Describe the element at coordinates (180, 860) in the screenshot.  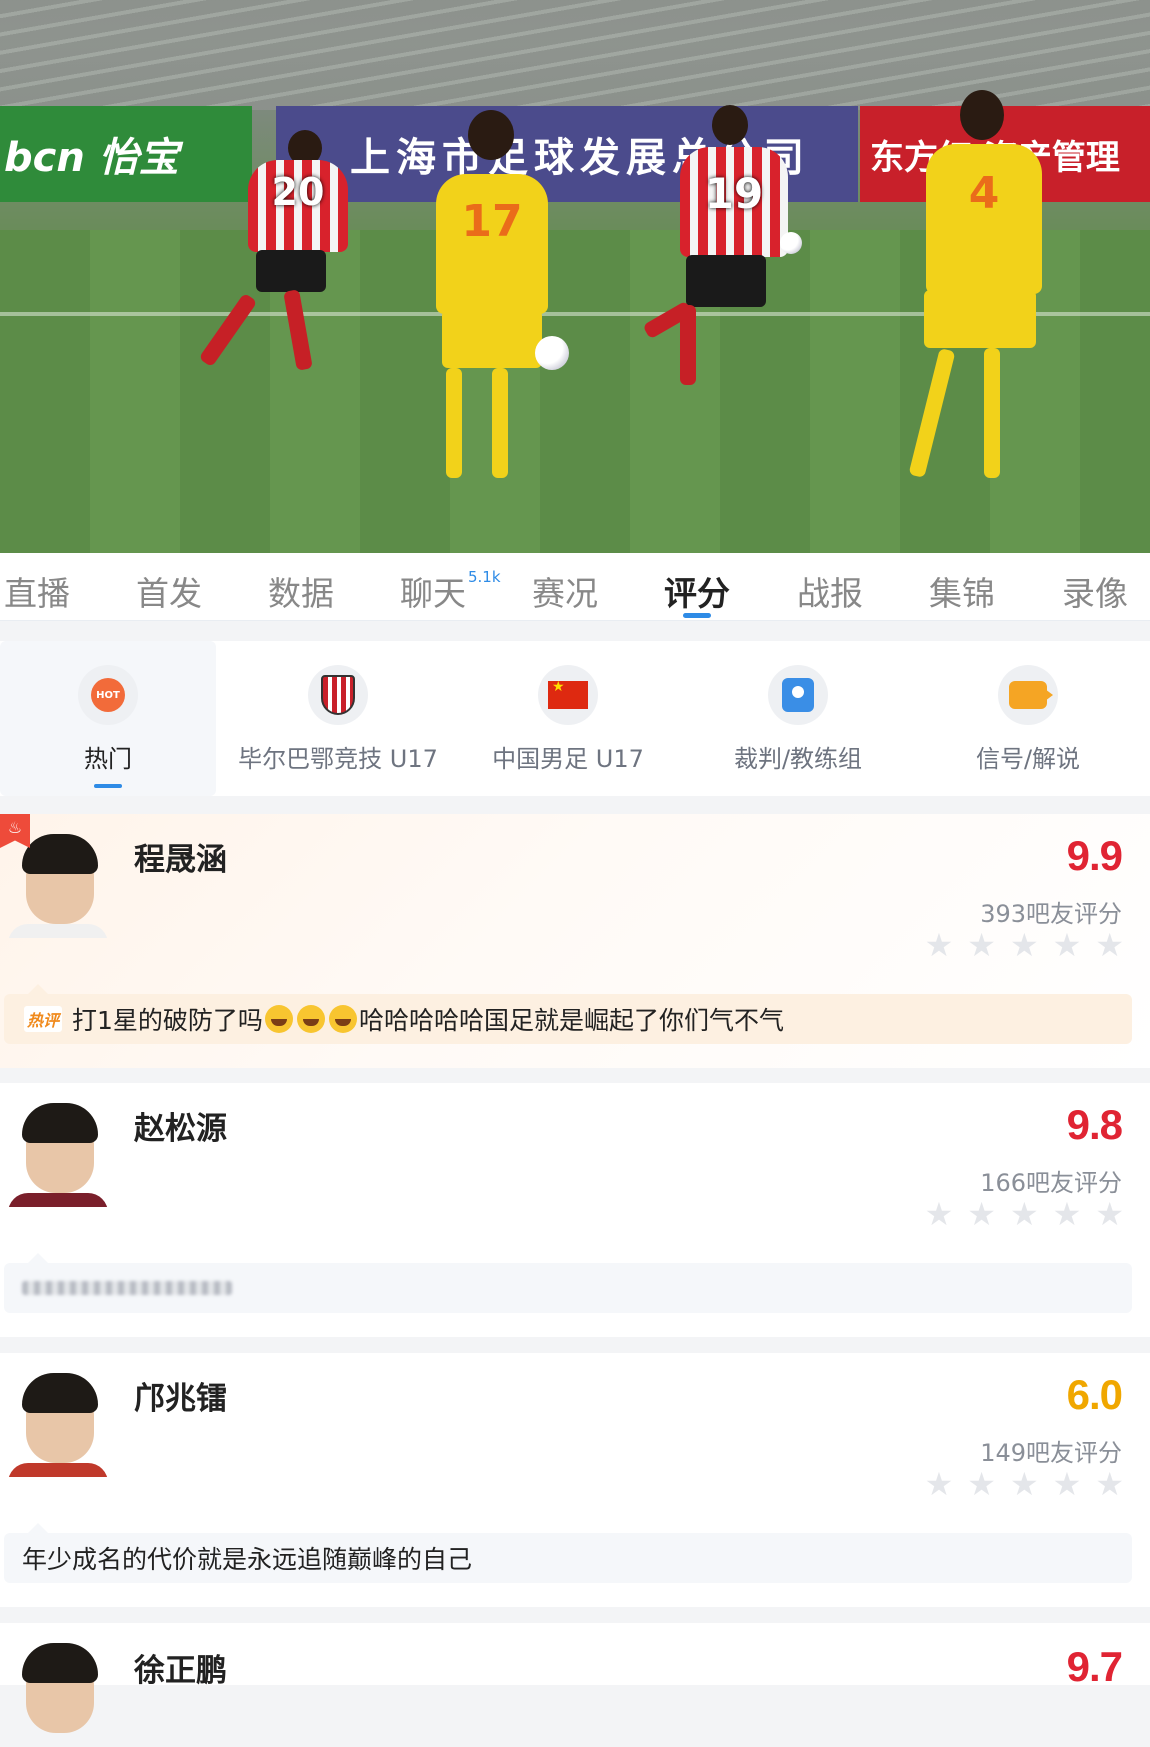
I see `player-name: 程晟涵` at that location.